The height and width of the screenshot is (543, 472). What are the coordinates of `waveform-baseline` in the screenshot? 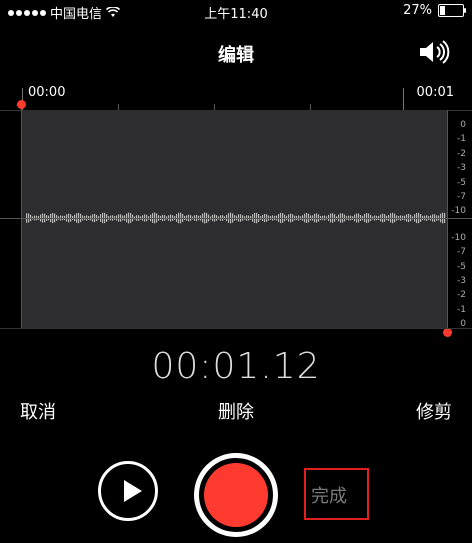 It's located at (236, 218).